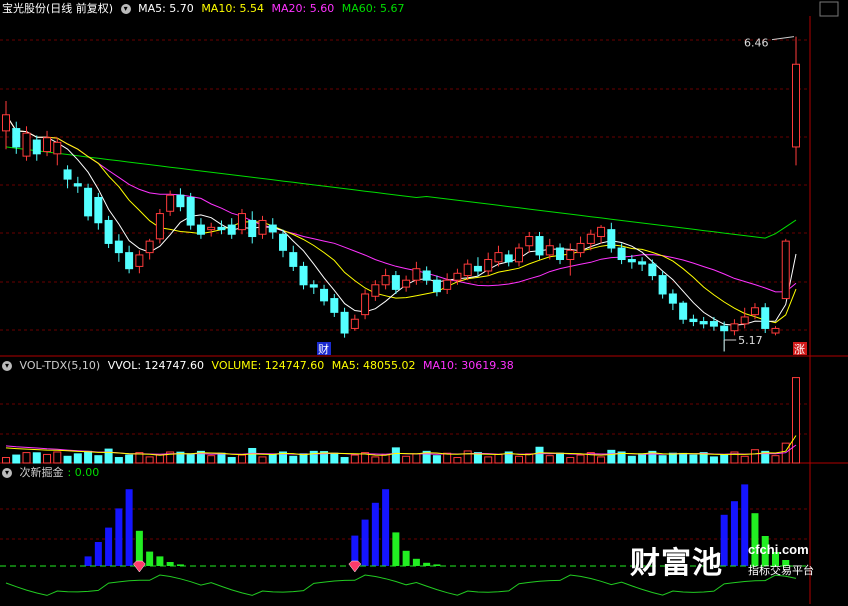  I want to click on volume-label: VOLUME: 124747.60, so click(268, 365).